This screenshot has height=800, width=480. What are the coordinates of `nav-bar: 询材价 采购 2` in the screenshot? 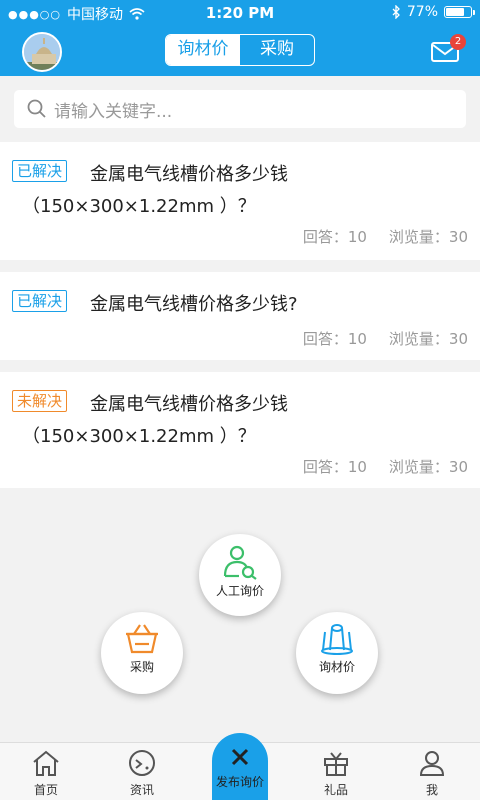 It's located at (240, 51).